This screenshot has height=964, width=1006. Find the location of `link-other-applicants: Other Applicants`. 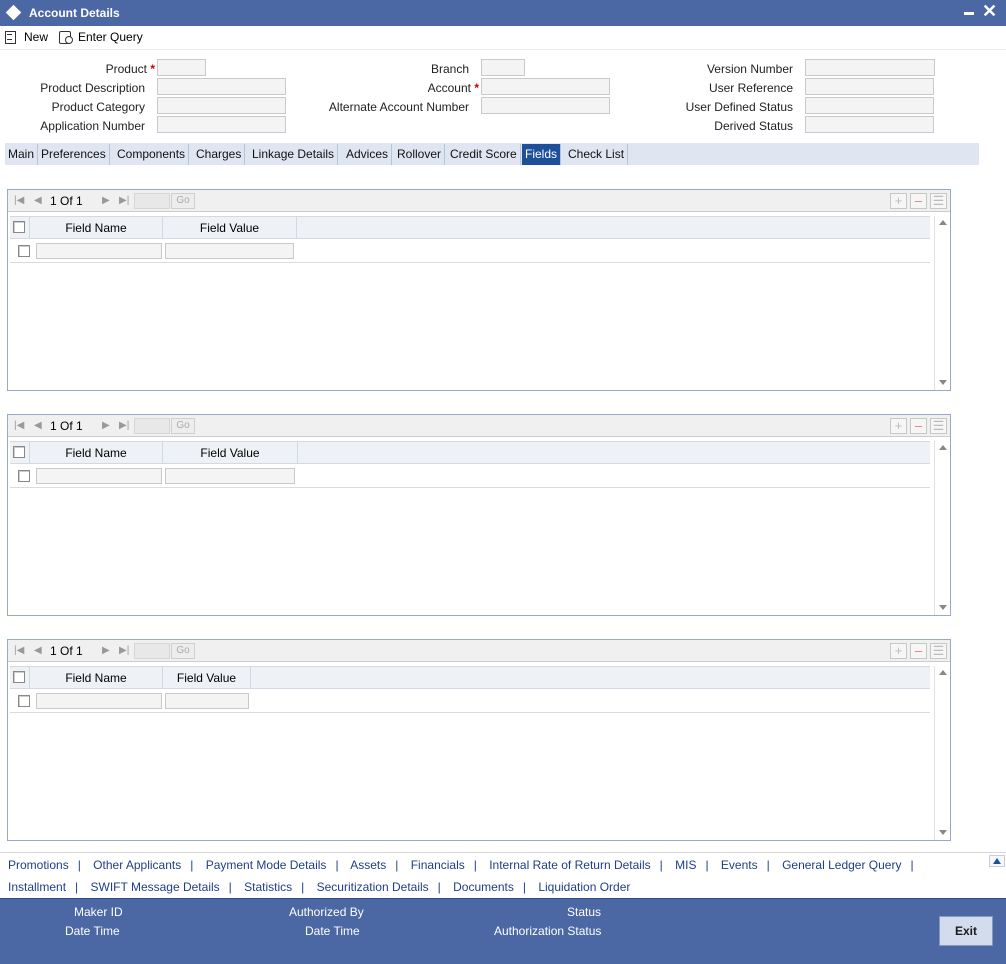

link-other-applicants: Other Applicants is located at coordinates (137, 865).